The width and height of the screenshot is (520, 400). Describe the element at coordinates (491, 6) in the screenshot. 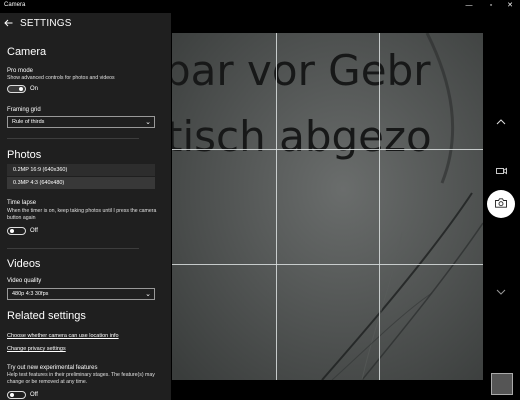

I see `maximize-button: ▫` at that location.